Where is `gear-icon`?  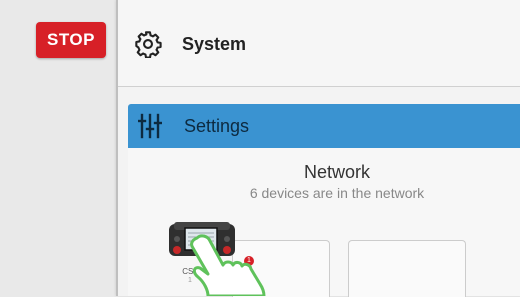 gear-icon is located at coordinates (148, 44).